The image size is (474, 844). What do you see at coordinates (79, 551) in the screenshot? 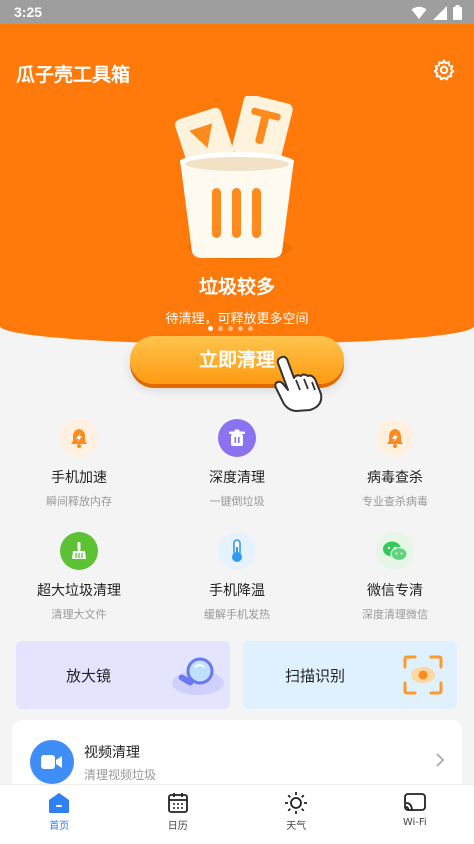
I see `broom-icon` at bounding box center [79, 551].